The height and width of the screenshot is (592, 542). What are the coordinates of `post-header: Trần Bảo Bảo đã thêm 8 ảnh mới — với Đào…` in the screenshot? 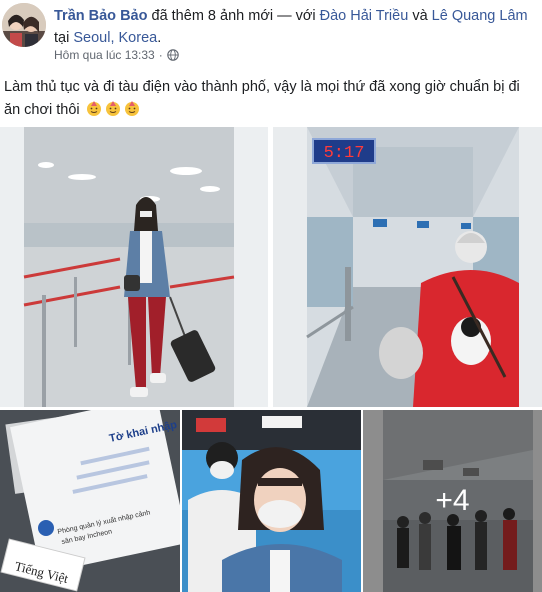 It's located at (271, 33).